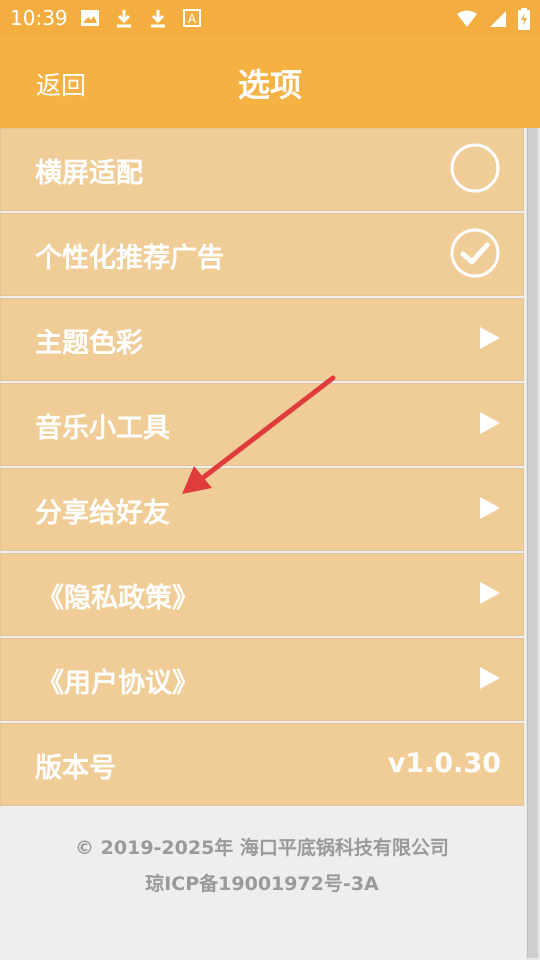 The image size is (540, 960). Describe the element at coordinates (524, 19) in the screenshot. I see `battery-icon` at that location.